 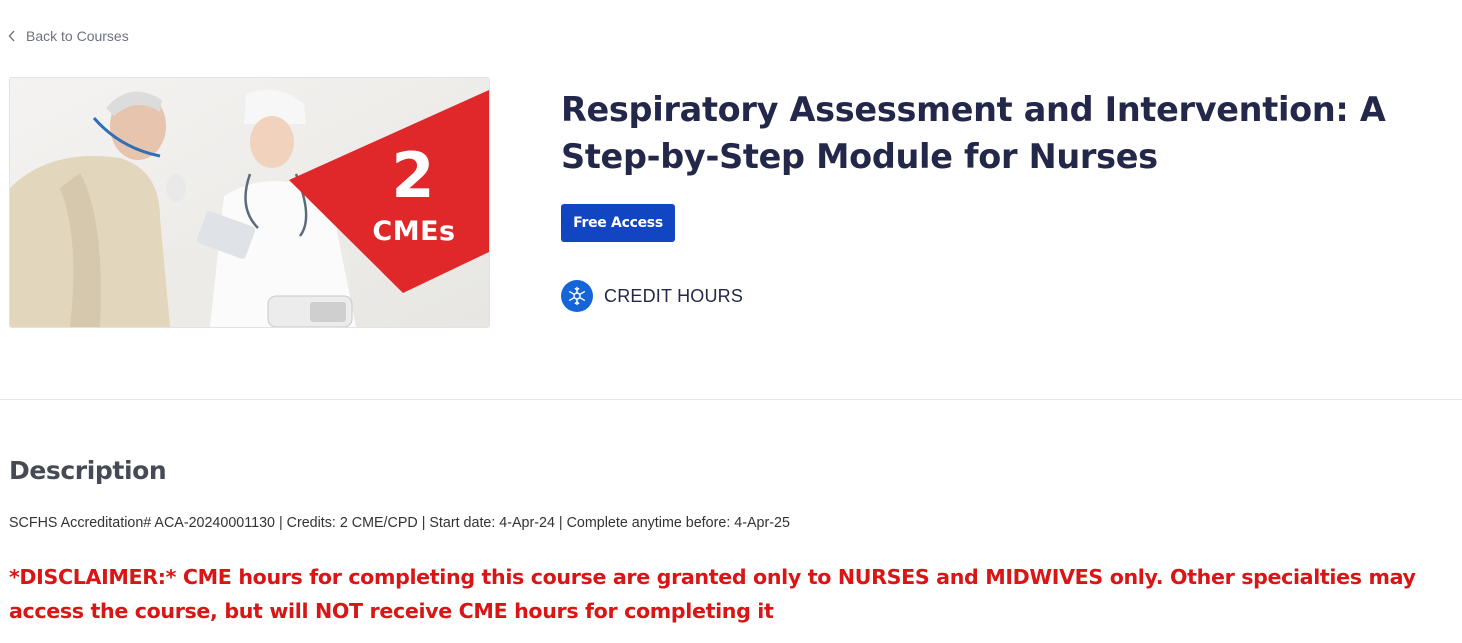 I want to click on credit-hours-label: CREDIT HOURS, so click(x=674, y=295).